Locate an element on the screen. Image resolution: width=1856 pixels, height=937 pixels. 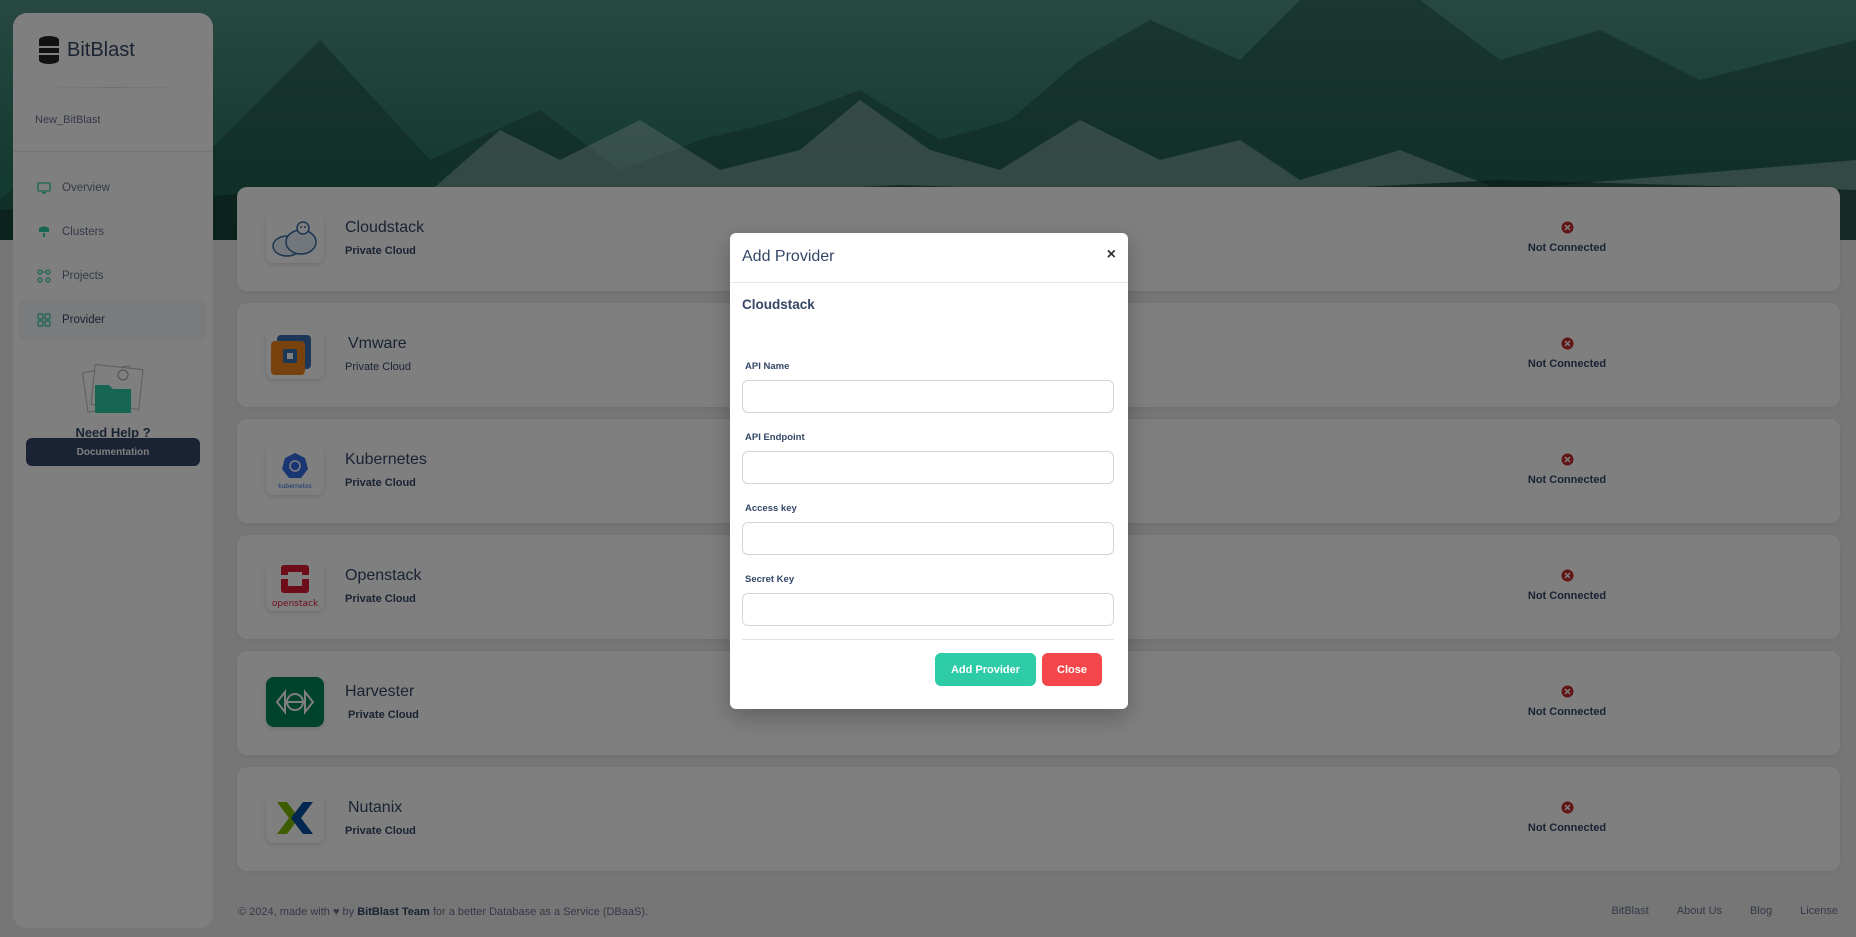
api-name-input is located at coordinates (928, 396).